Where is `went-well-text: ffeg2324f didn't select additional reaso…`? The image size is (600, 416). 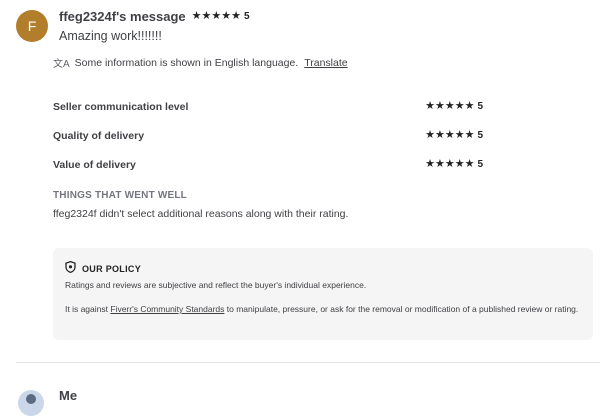 went-well-text: ffeg2324f didn't select additional reaso… is located at coordinates (201, 214).